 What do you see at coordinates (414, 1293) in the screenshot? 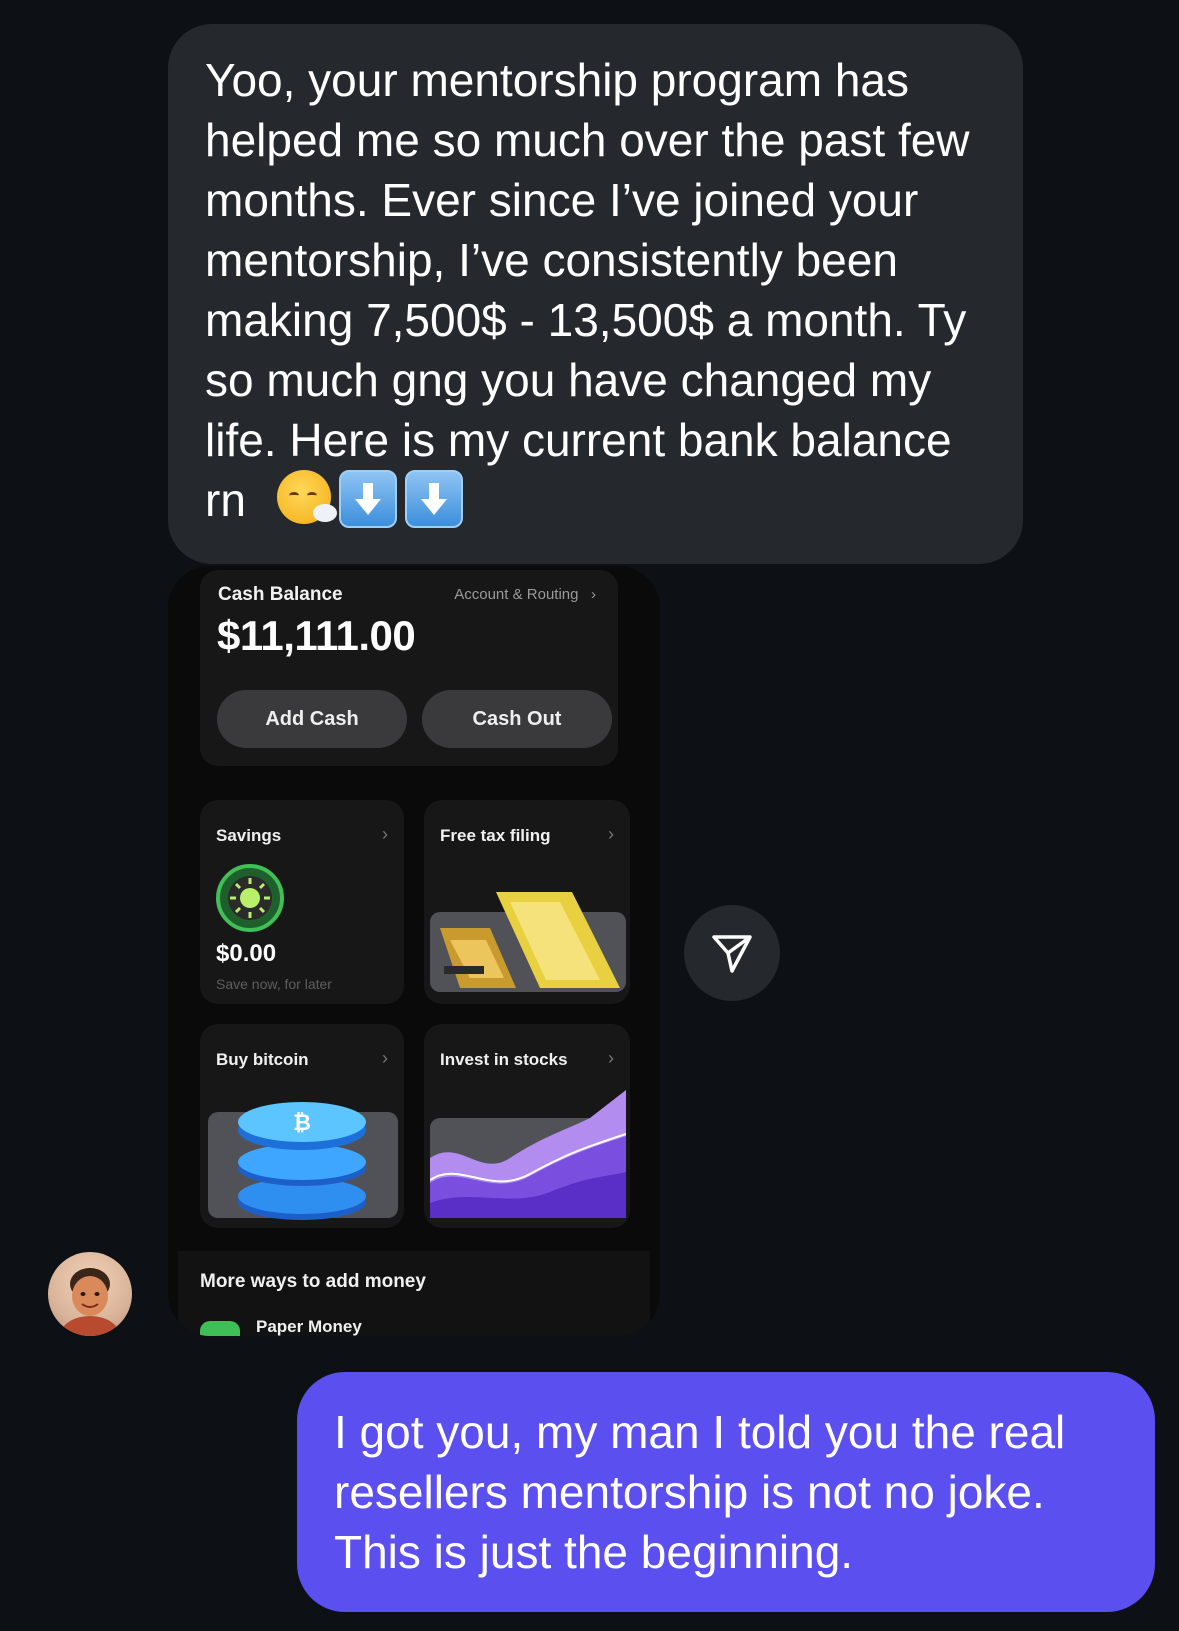
I see `more-ways-section: More ways to add money Paper Money` at bounding box center [414, 1293].